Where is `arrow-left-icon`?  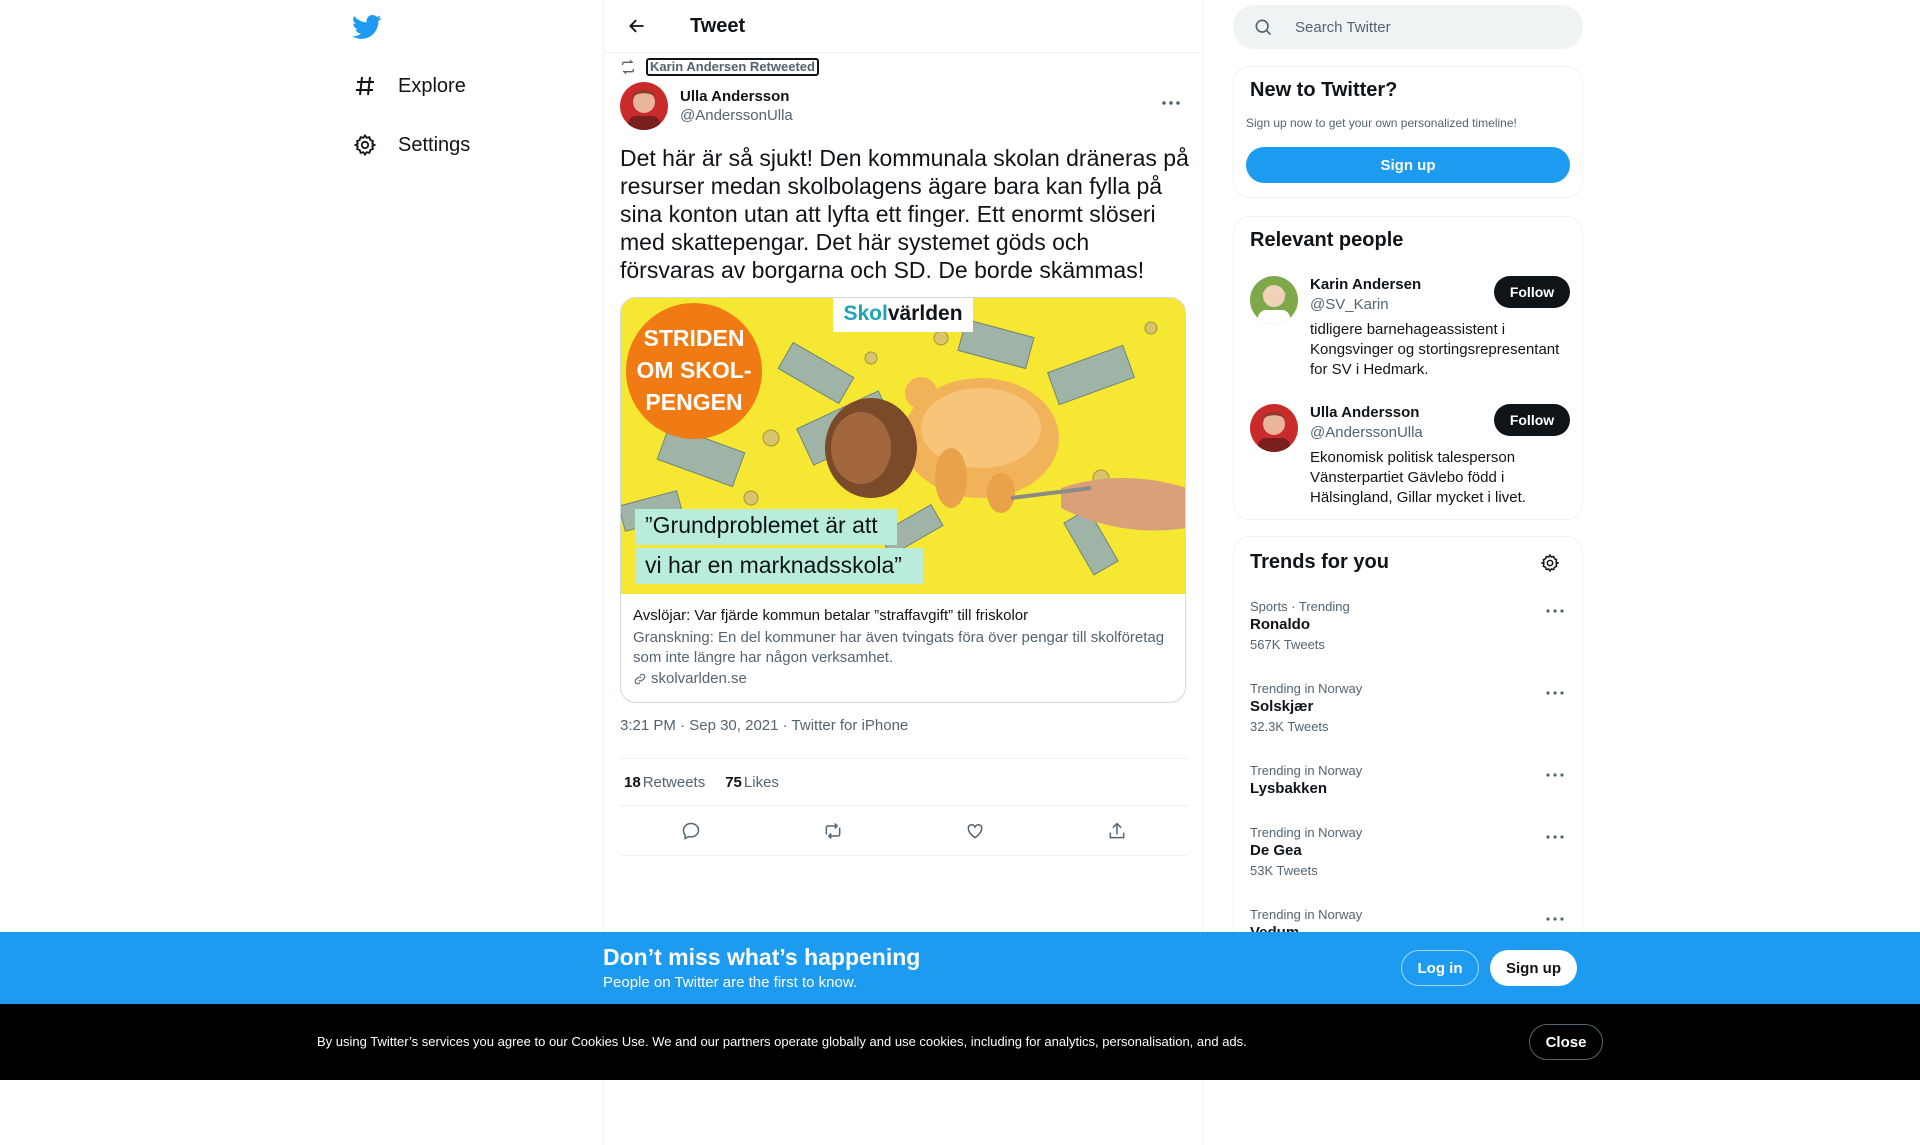
arrow-left-icon is located at coordinates (636, 26).